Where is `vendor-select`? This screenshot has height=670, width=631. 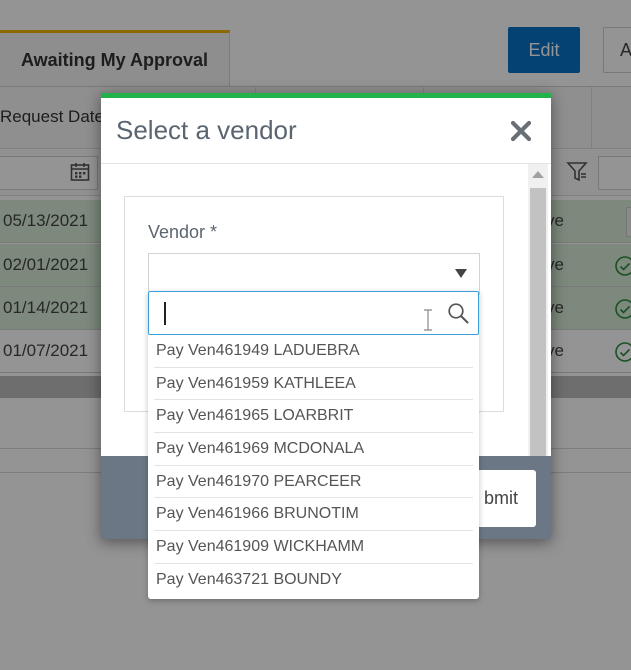
vendor-select is located at coordinates (314, 274).